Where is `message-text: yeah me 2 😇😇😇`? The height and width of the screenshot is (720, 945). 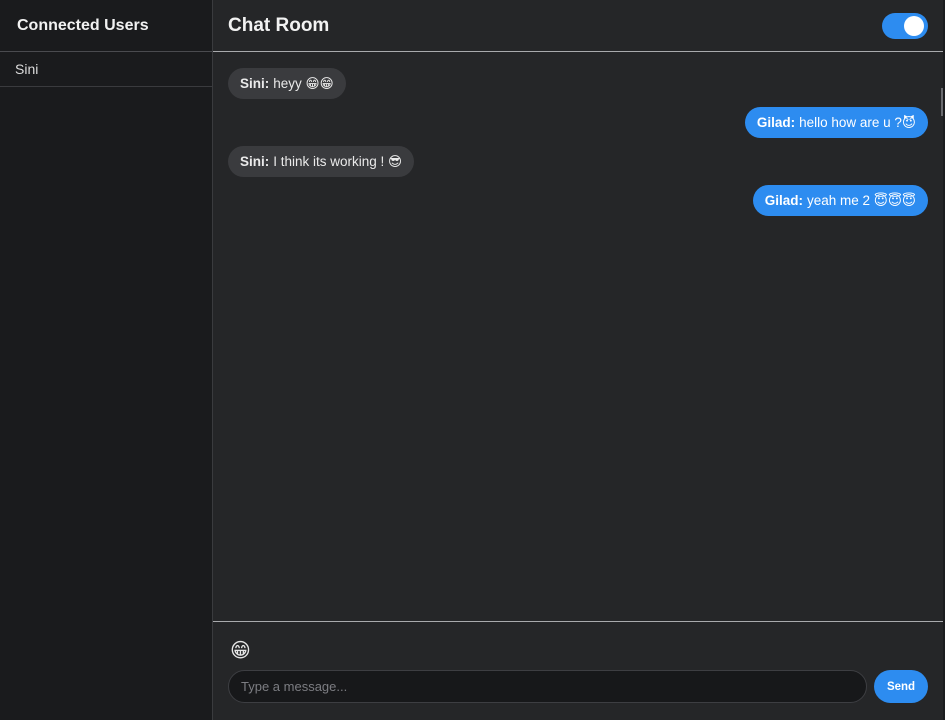
message-text: yeah me 2 😇😇😇 is located at coordinates (861, 200).